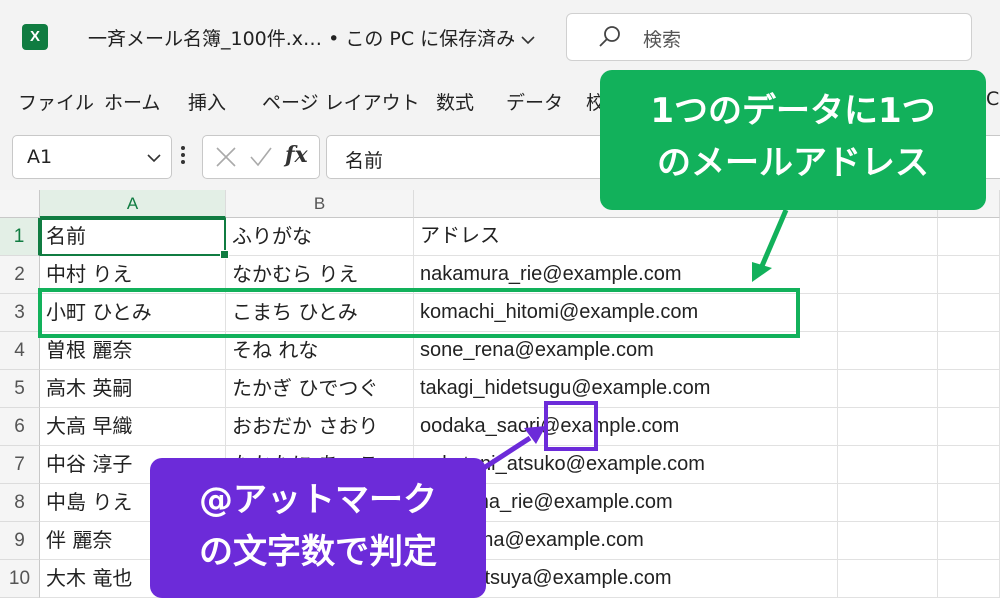 The height and width of the screenshot is (600, 1000). I want to click on enter-check-icon, so click(261, 157).